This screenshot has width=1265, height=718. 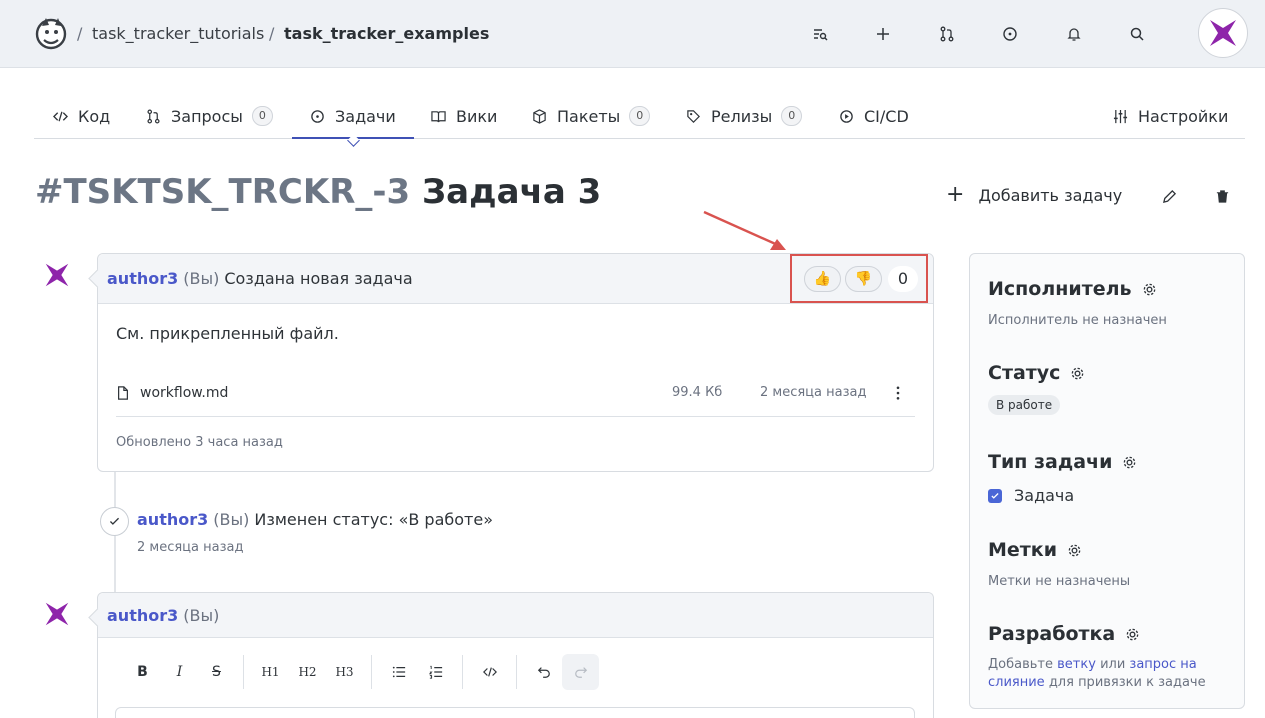 What do you see at coordinates (398, 672) in the screenshot?
I see `bullet-list-icon` at bounding box center [398, 672].